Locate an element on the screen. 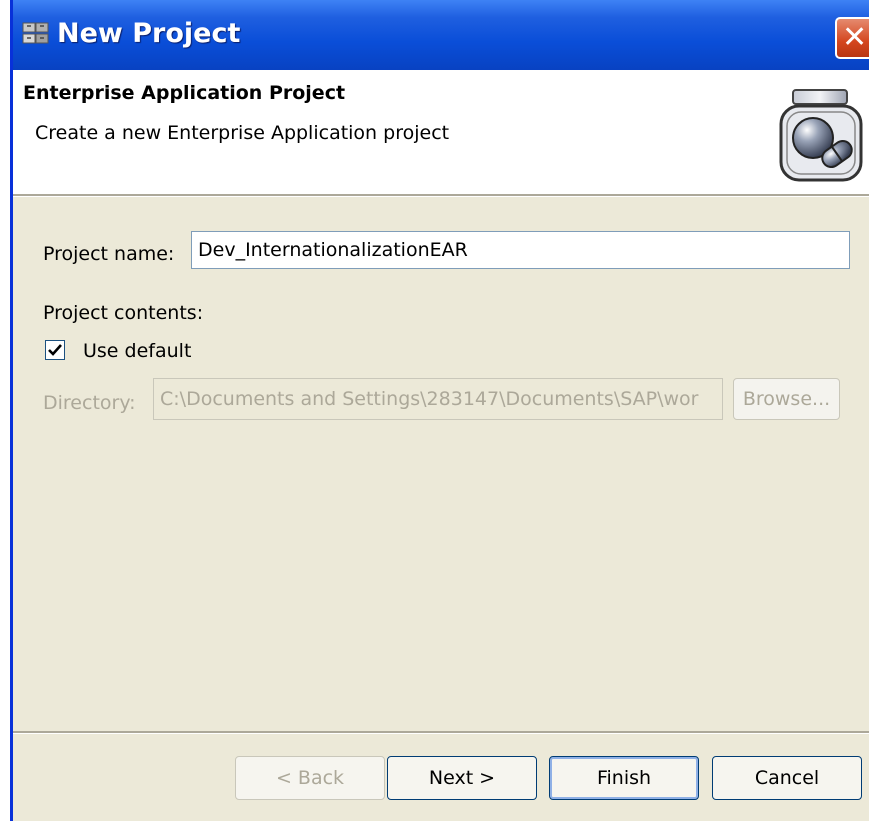 The image size is (869, 821). use-default-checkbox is located at coordinates (55, 350).